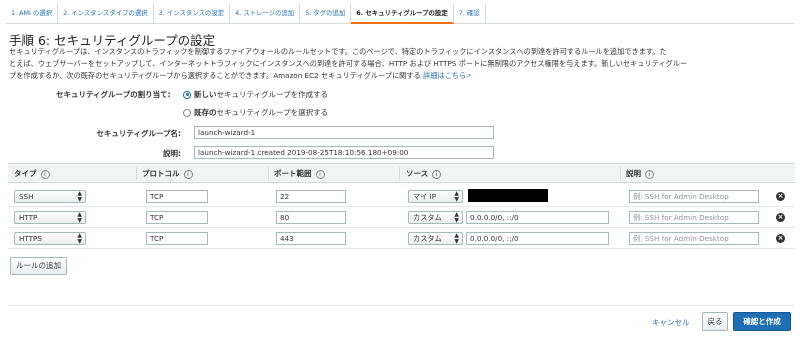 The width and height of the screenshot is (800, 338). What do you see at coordinates (633, 173) in the screenshot?
I see `header-description-label: 説明` at bounding box center [633, 173].